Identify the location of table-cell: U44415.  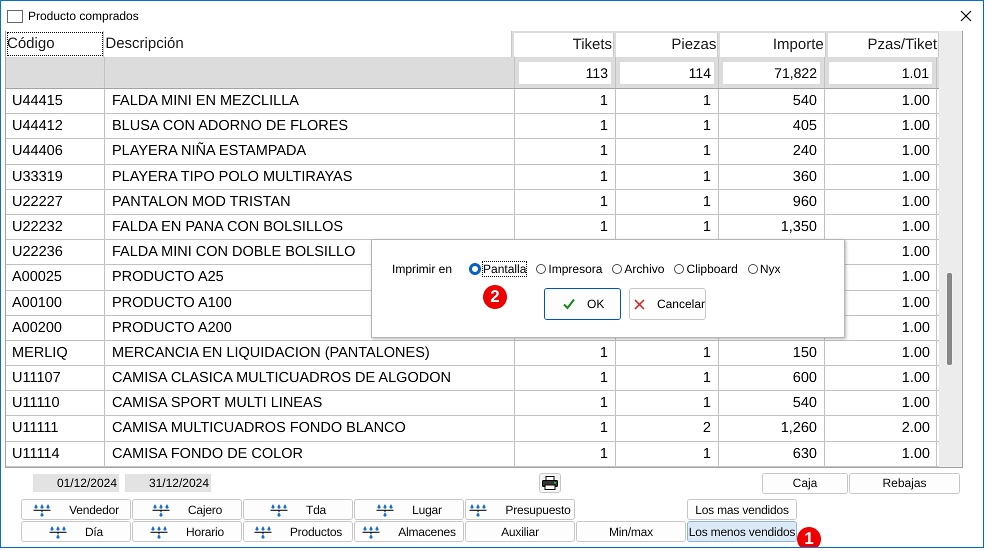
(37, 101).